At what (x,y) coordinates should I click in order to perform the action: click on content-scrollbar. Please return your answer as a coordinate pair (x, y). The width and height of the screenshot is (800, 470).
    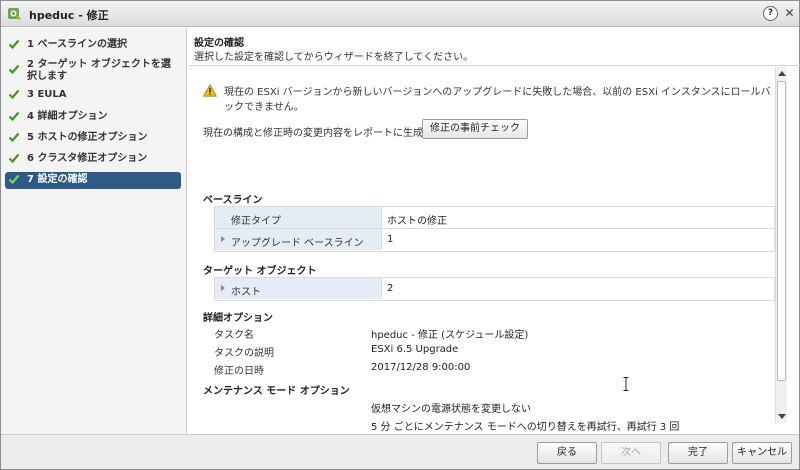
    Looking at the image, I should click on (781, 245).